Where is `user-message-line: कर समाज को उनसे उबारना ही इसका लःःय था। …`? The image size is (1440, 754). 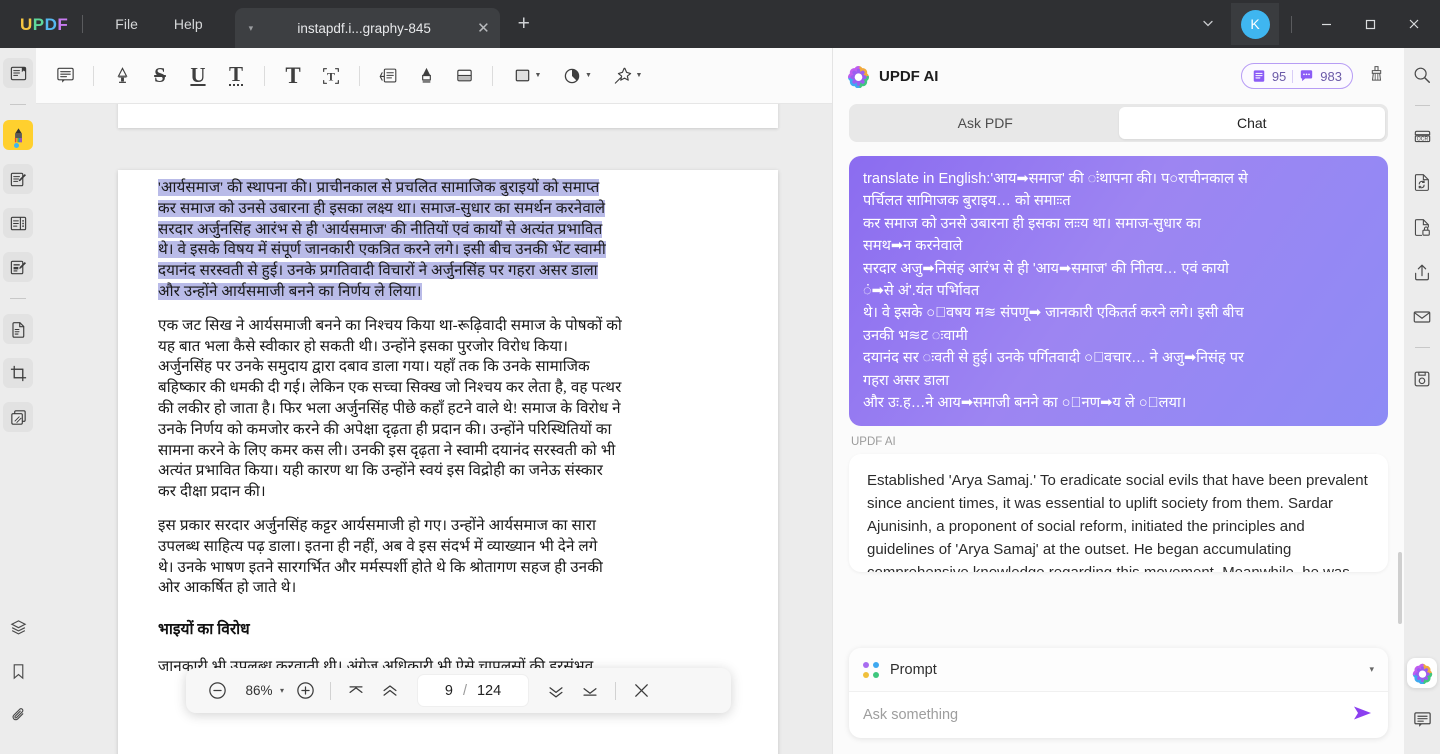 user-message-line: कर समाज को उनसे उबारना ही इसका लःःय था। … is located at coordinates (1032, 223).